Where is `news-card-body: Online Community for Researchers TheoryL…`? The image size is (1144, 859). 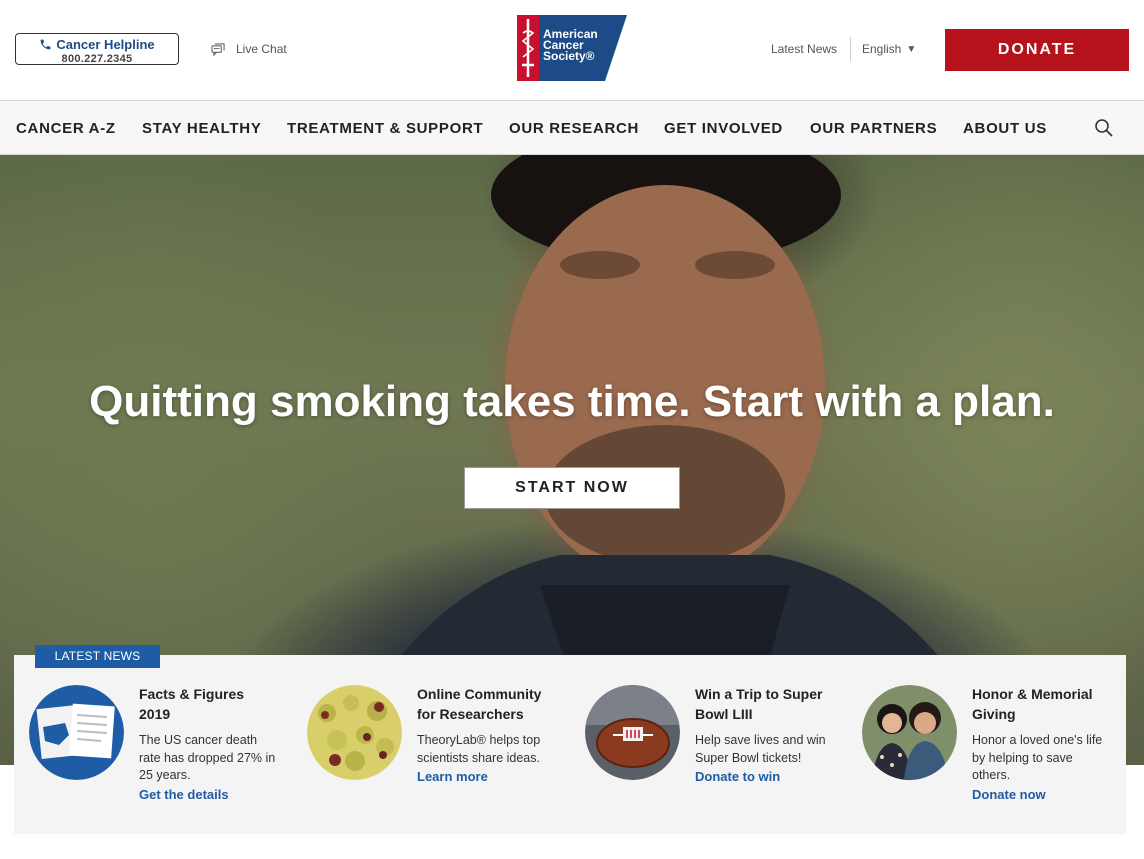 news-card-body: Online Community for Researchers TheoryL… is located at coordinates (487, 734).